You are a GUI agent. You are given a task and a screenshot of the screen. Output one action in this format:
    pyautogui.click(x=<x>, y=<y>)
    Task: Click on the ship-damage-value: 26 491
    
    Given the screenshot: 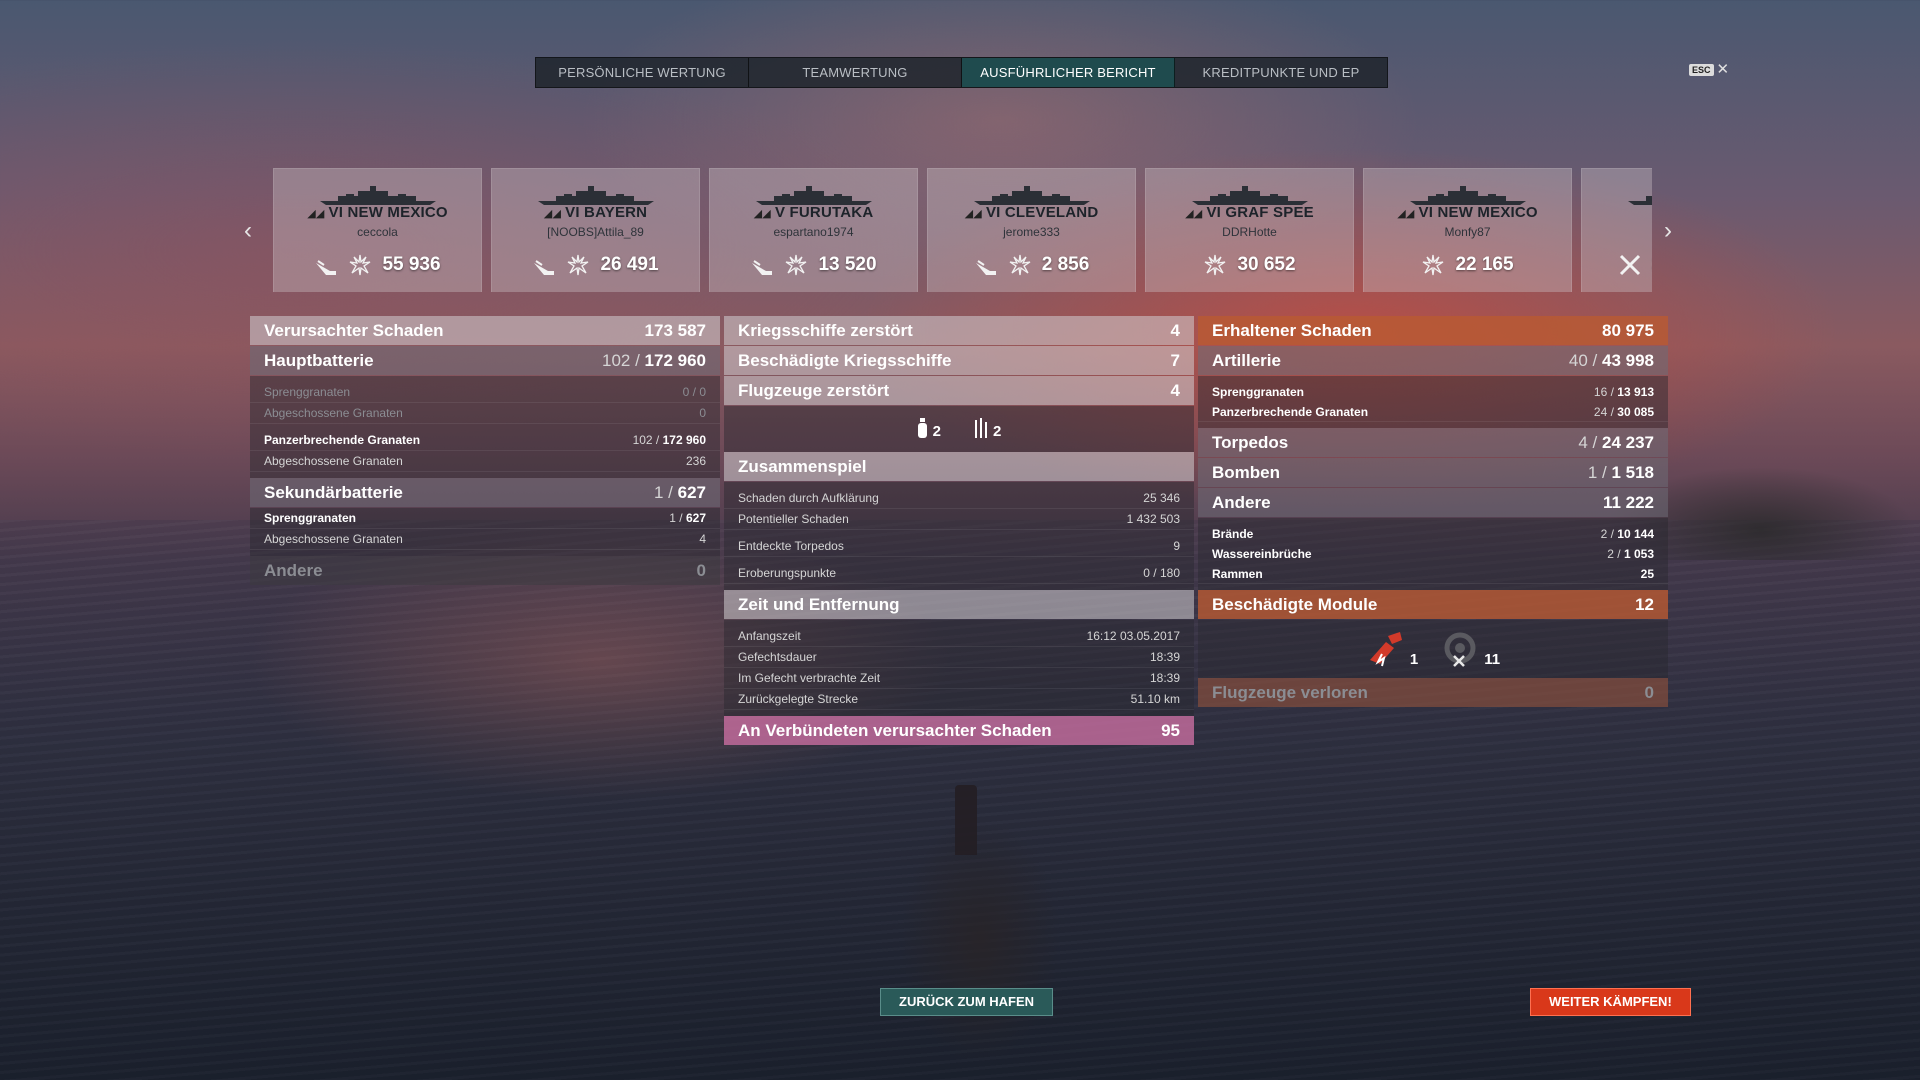 What is the action you would take?
    pyautogui.click(x=629, y=264)
    